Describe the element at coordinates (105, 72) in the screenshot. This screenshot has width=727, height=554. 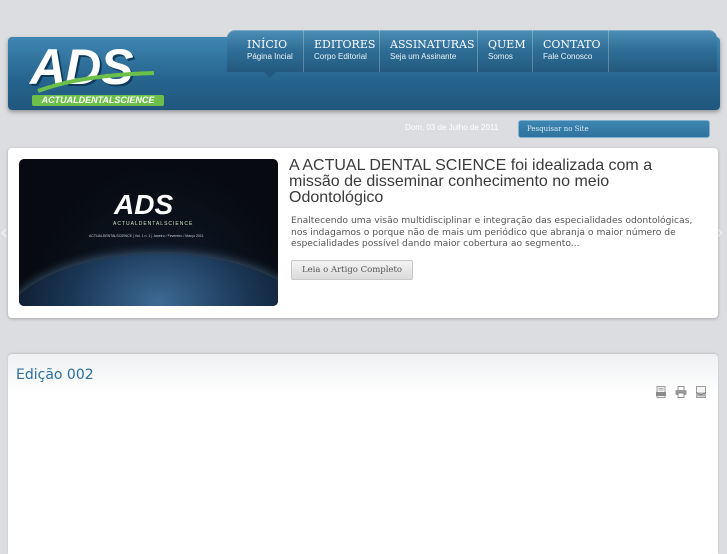
I see `site-logo: ADS ACTUALDENTALSCIENCE` at that location.